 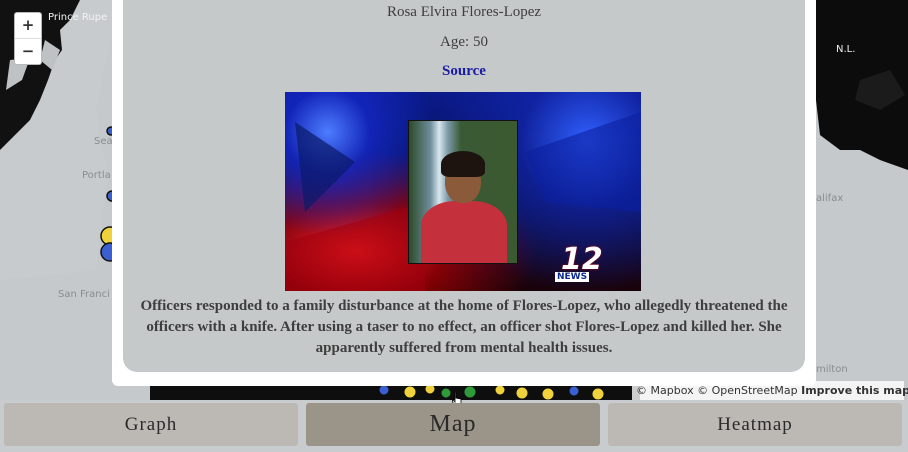 I want to click on portrait-body, so click(x=464, y=232).